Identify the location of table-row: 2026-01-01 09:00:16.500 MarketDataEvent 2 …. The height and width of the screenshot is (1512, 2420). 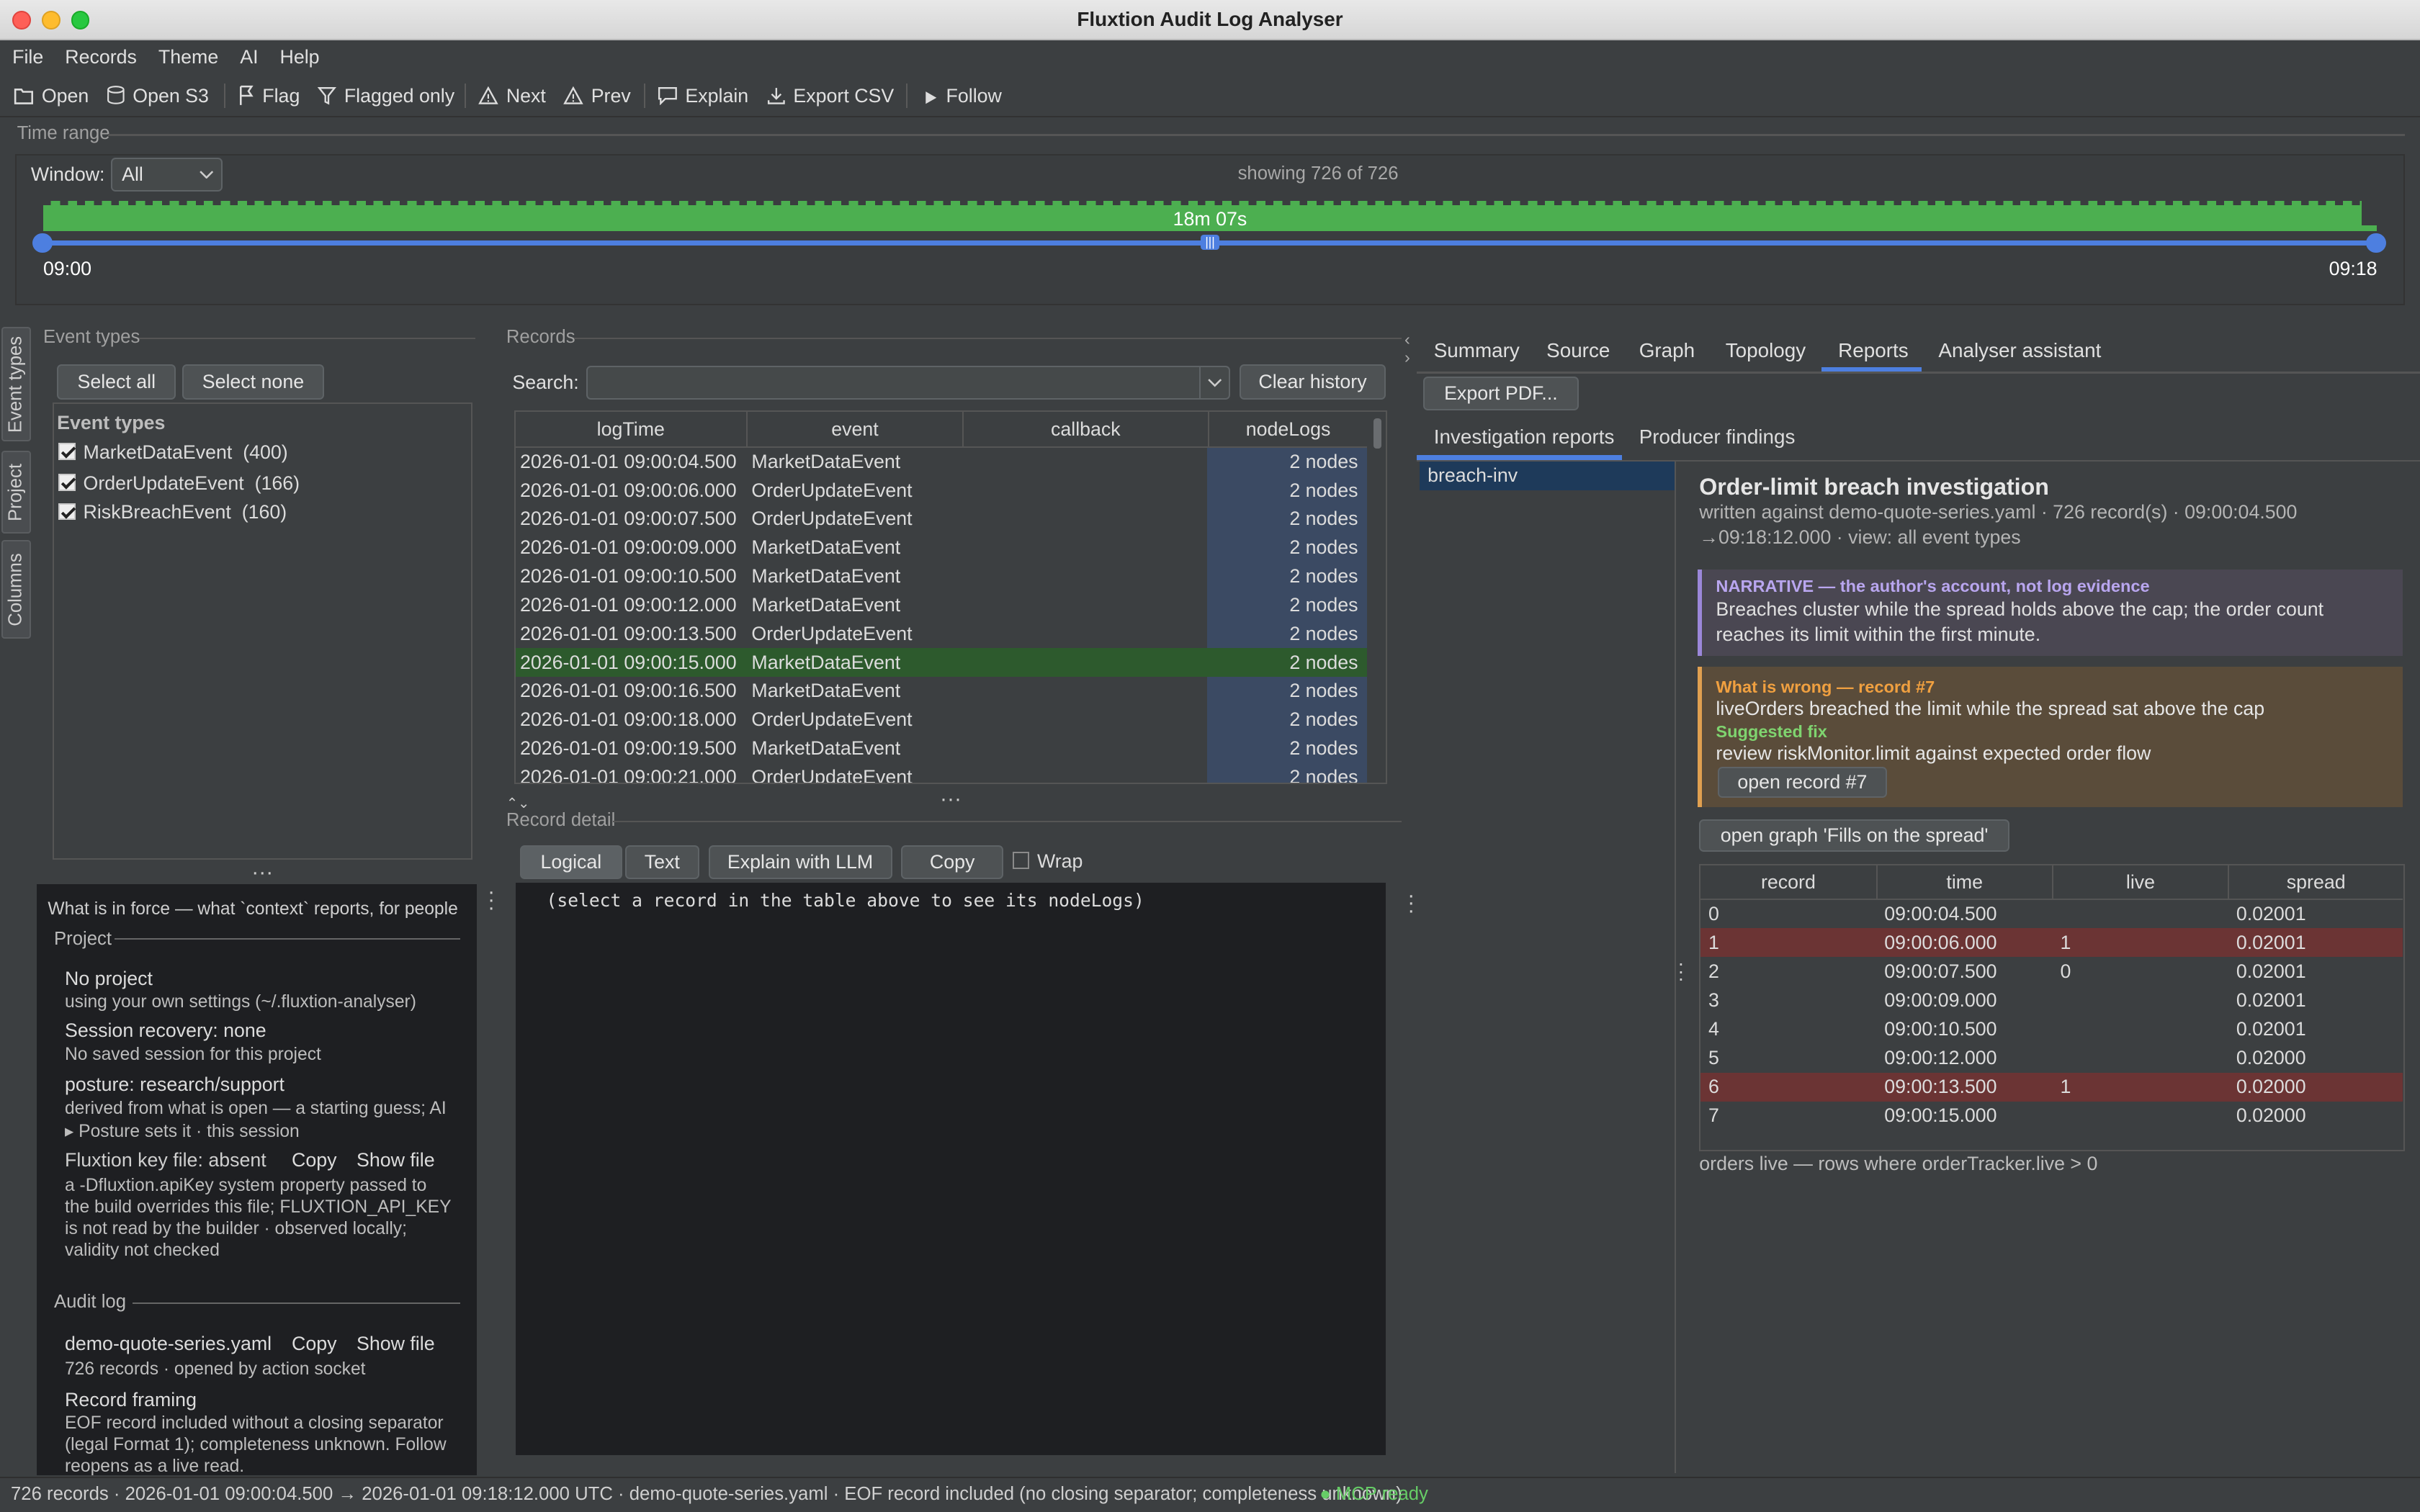
(942, 691).